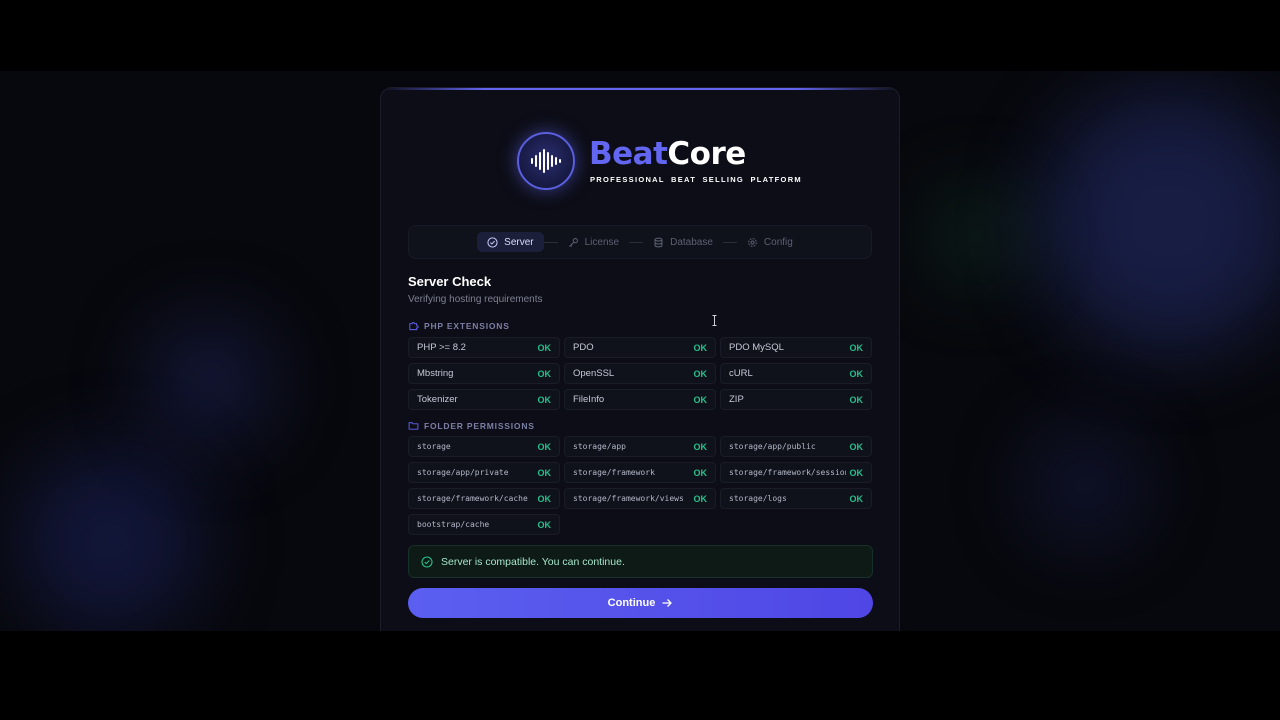  What do you see at coordinates (463, 472) in the screenshot?
I see `requirement-label: storage/app/private` at bounding box center [463, 472].